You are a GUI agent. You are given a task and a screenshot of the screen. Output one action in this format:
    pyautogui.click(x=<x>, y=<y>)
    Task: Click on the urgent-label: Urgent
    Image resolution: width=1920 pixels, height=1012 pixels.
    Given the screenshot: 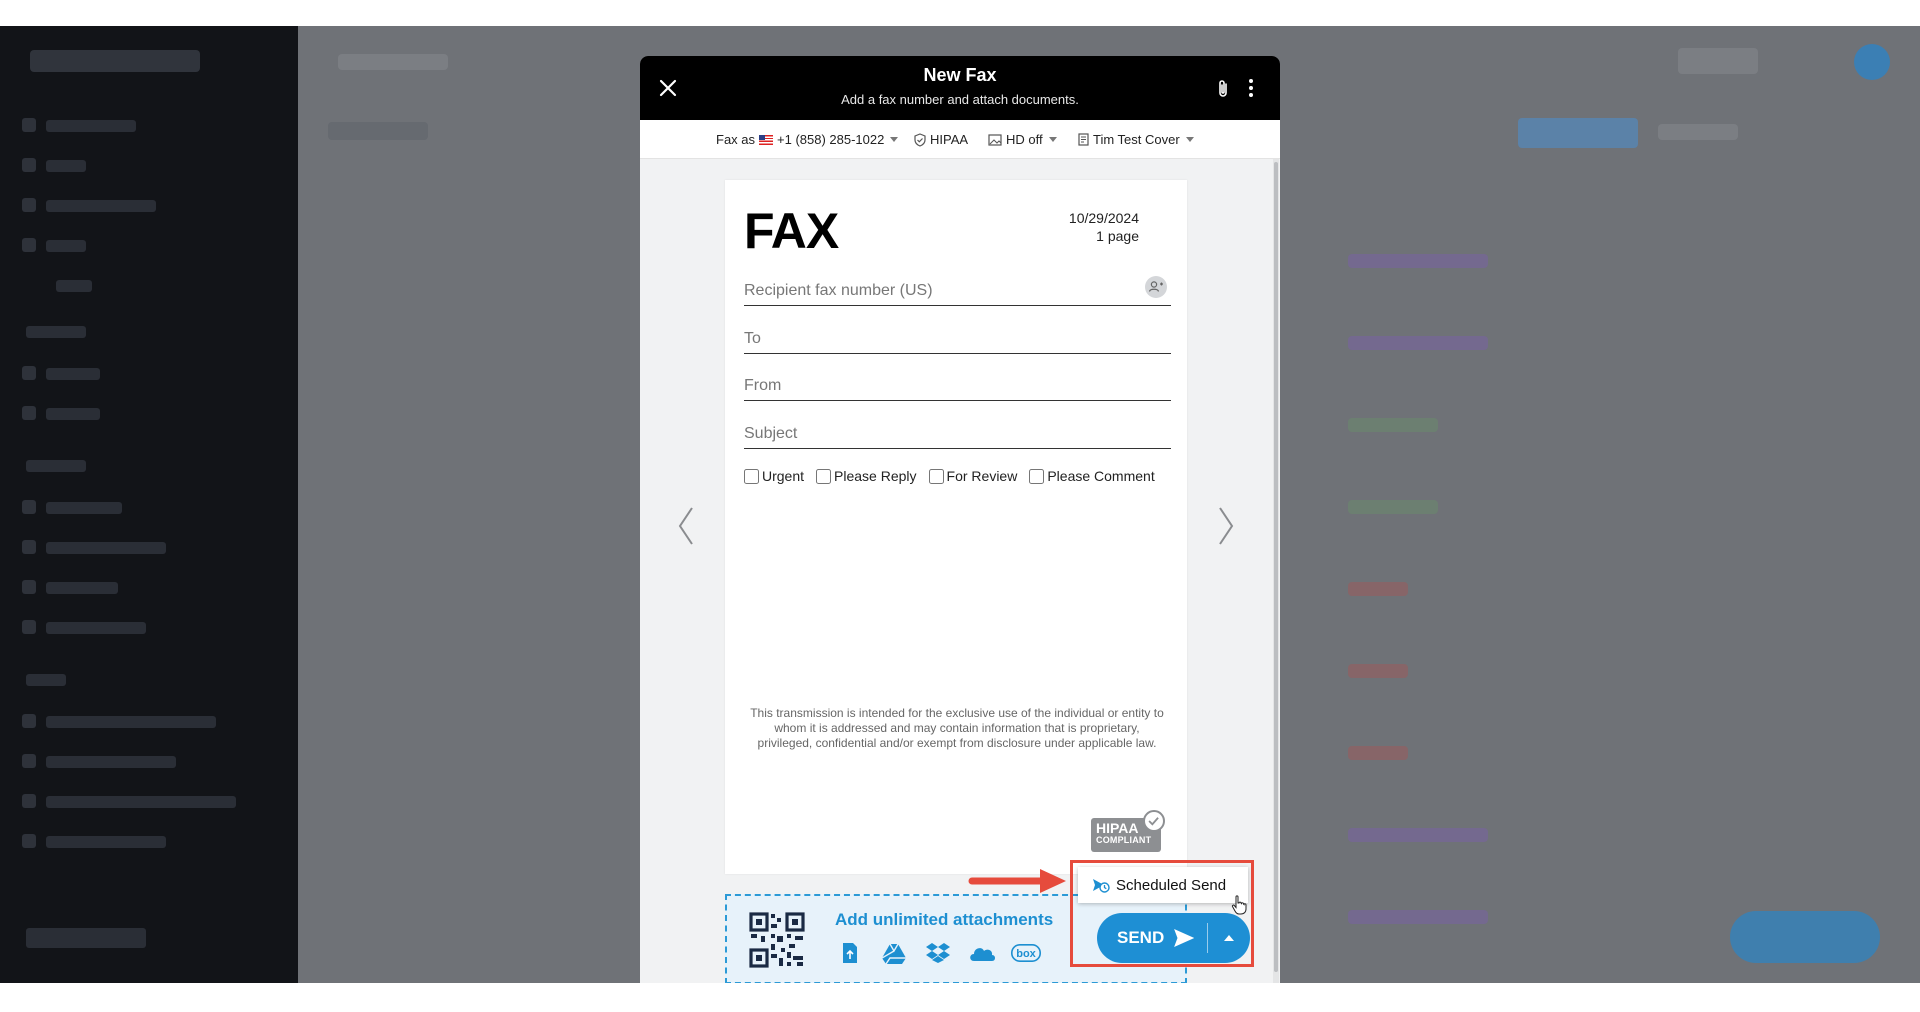 What is the action you would take?
    pyautogui.click(x=783, y=476)
    